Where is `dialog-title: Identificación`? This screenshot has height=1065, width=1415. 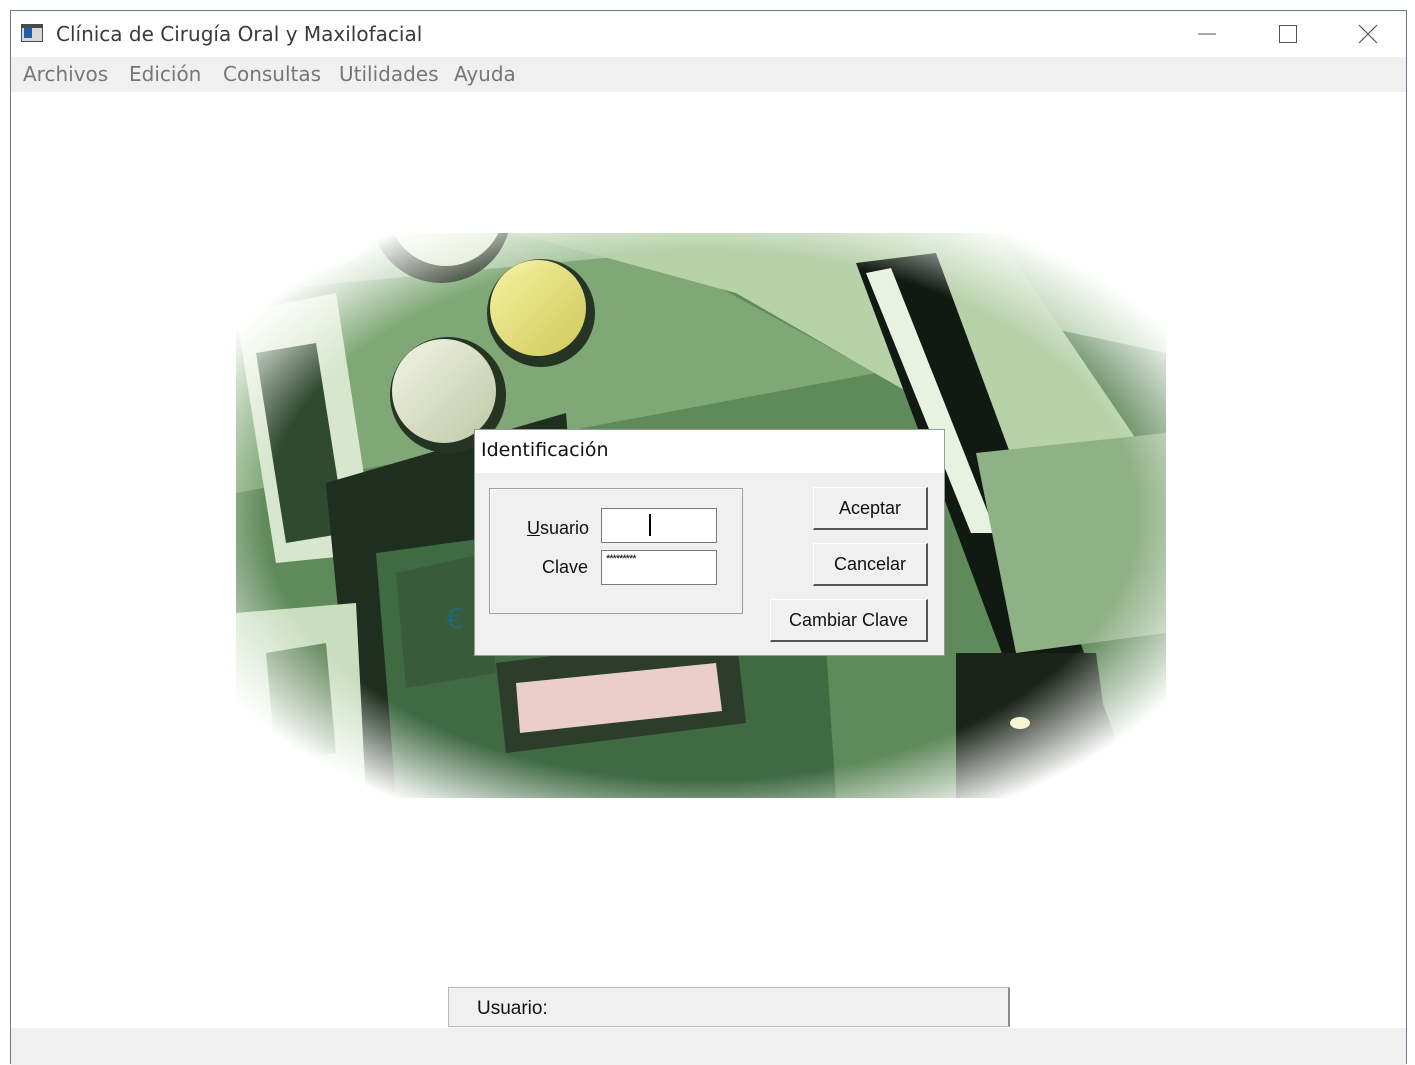 dialog-title: Identificación is located at coordinates (709, 451).